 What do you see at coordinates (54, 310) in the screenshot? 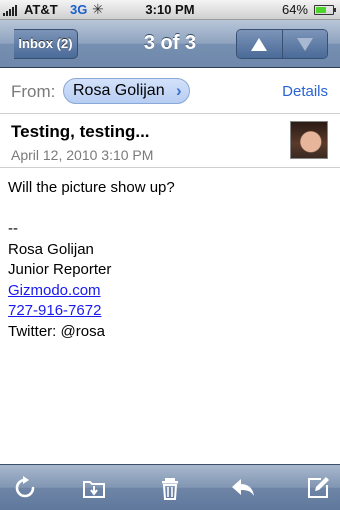
I see `body-link: 727-916-7672` at bounding box center [54, 310].